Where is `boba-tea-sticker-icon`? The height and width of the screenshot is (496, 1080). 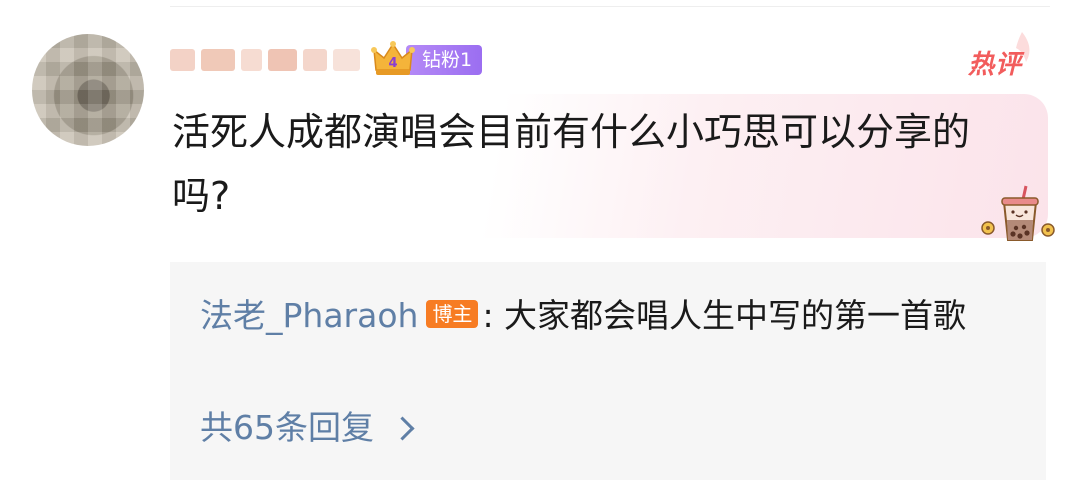 boba-tea-sticker-icon is located at coordinates (1018, 213).